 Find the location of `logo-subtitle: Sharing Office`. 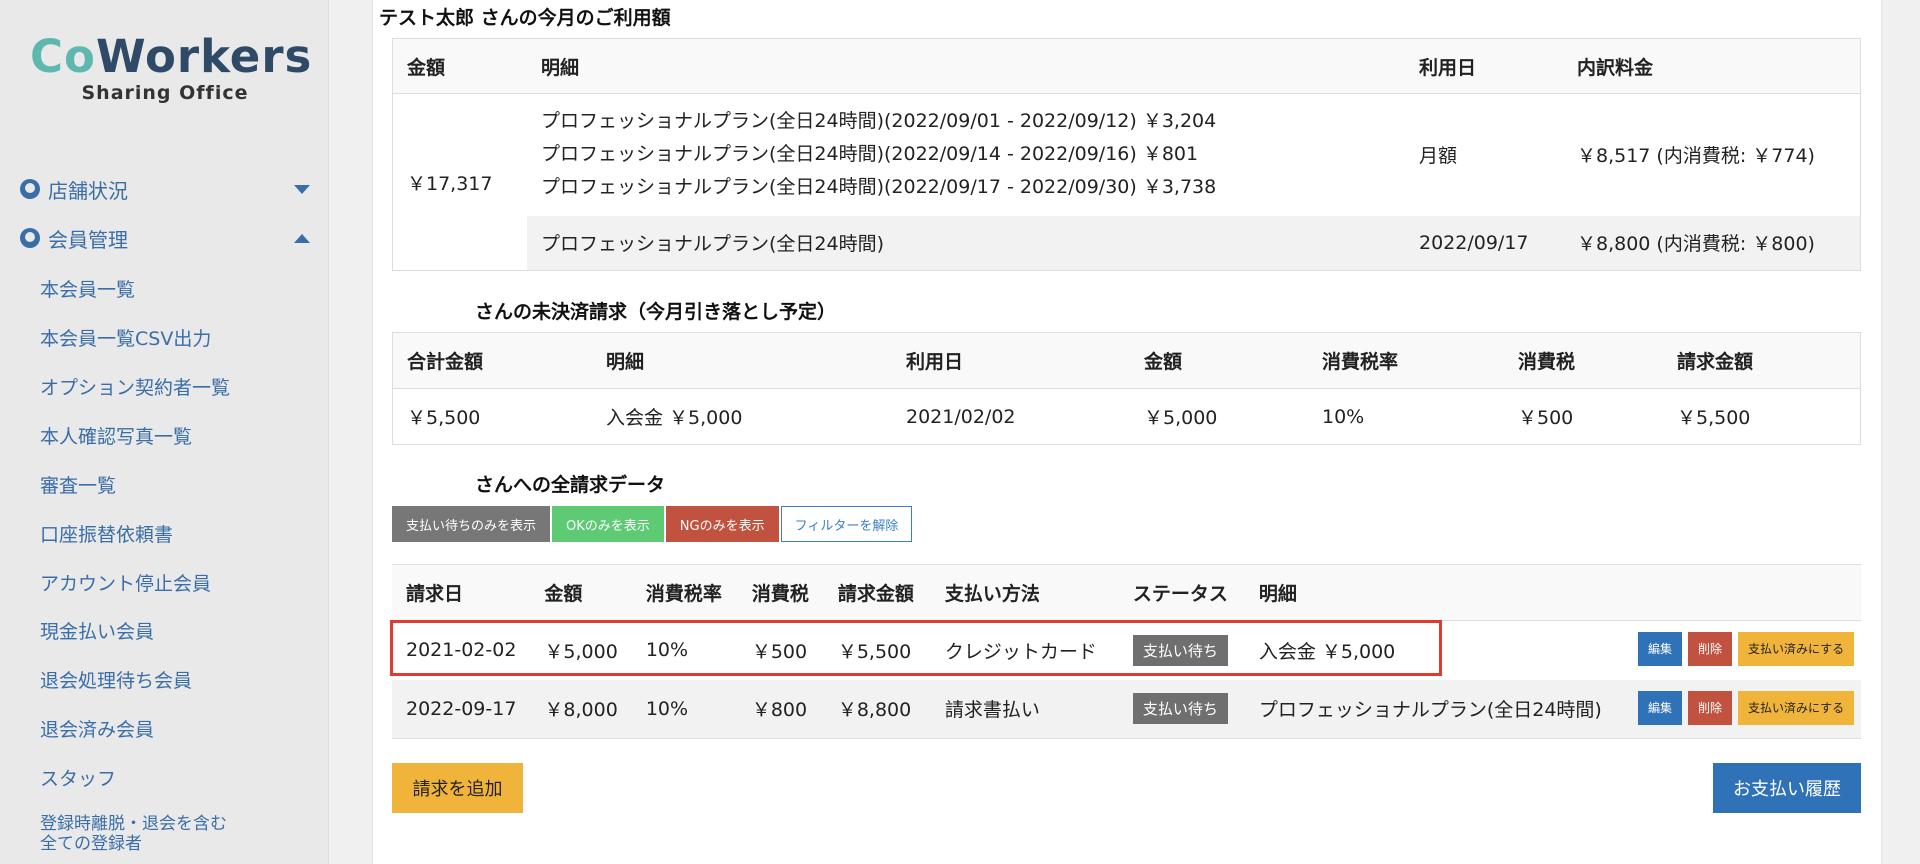

logo-subtitle: Sharing Office is located at coordinates (165, 93).